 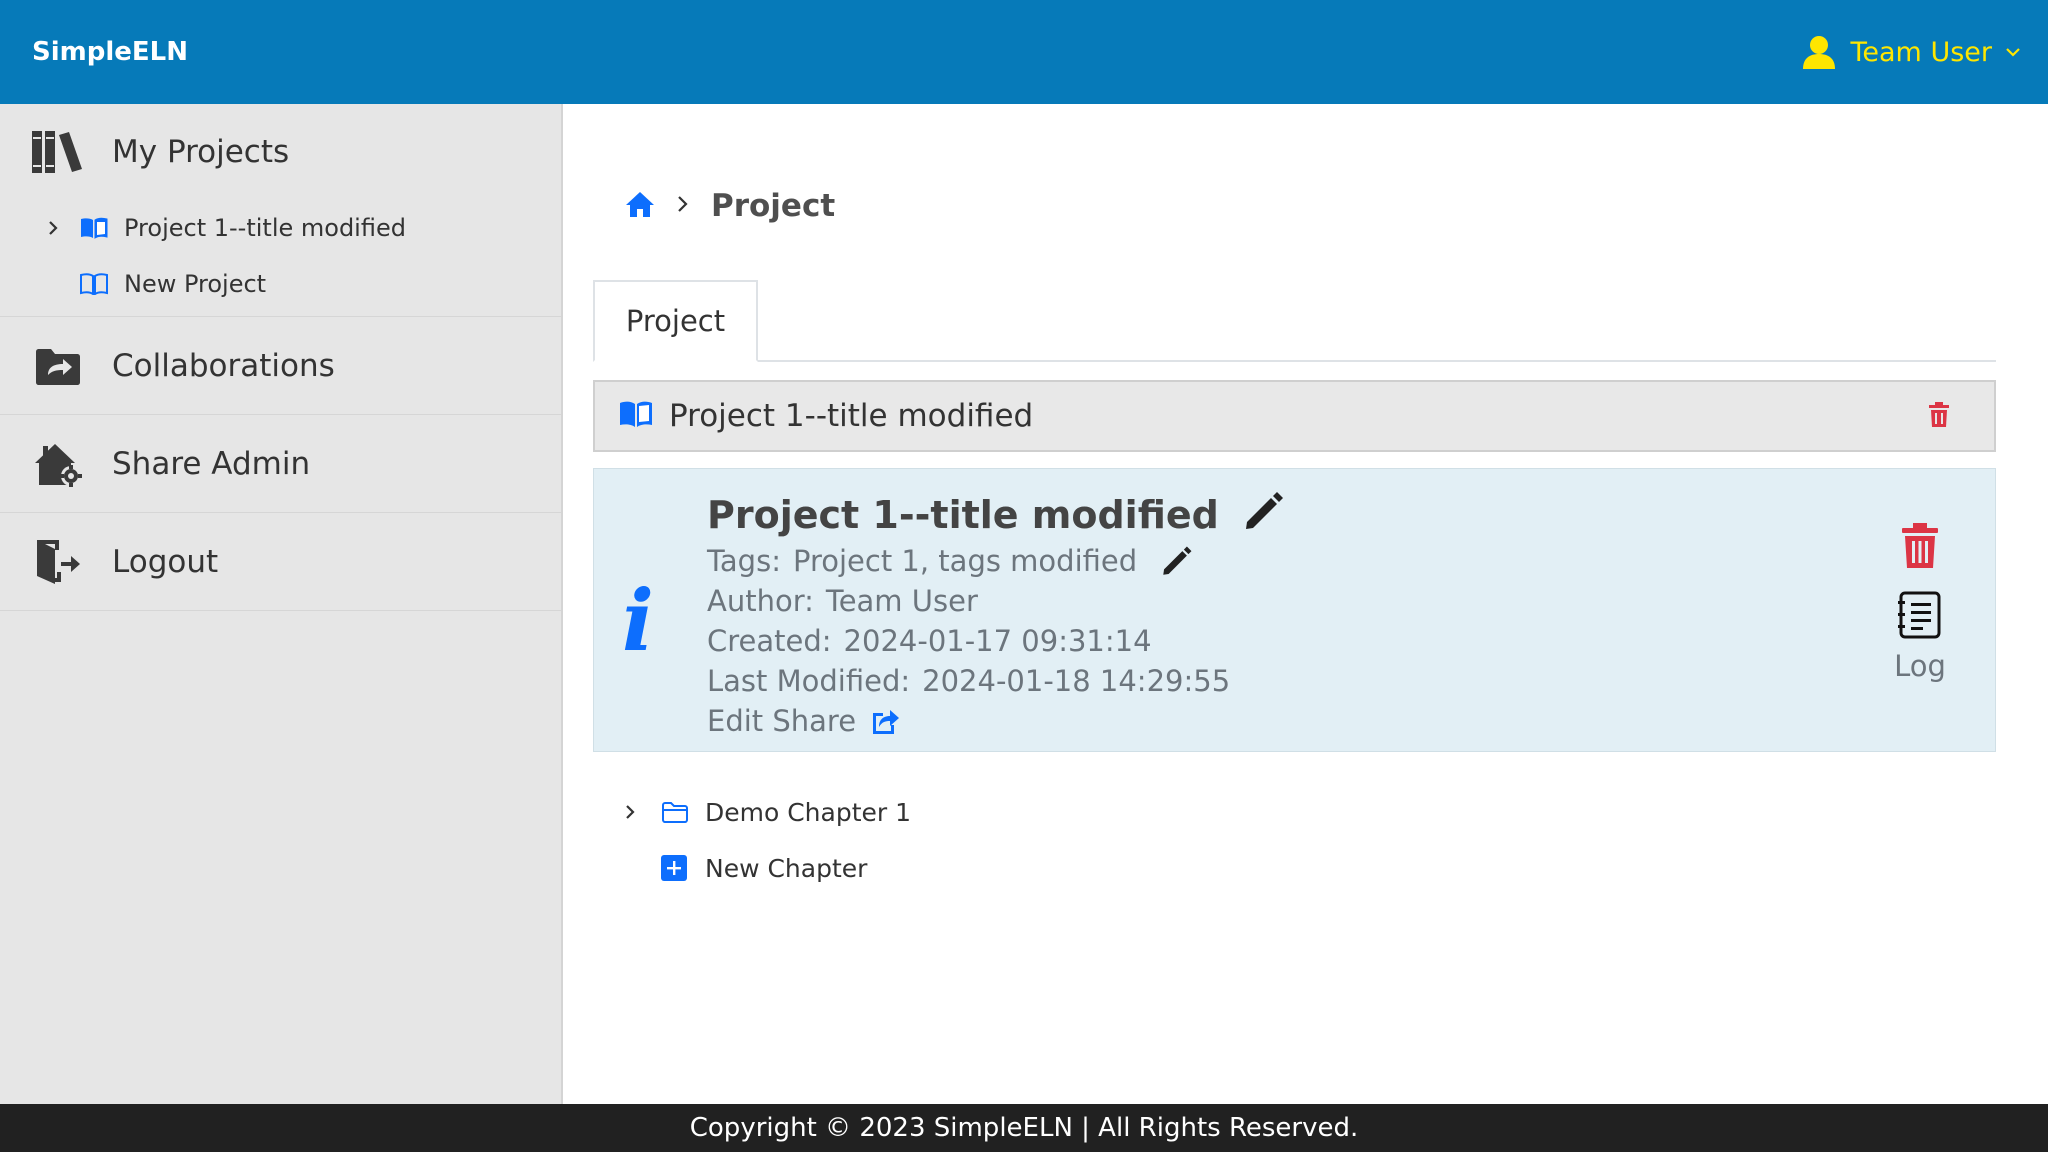 What do you see at coordinates (280, 284) in the screenshot?
I see `sidebar-new-project: New Project` at bounding box center [280, 284].